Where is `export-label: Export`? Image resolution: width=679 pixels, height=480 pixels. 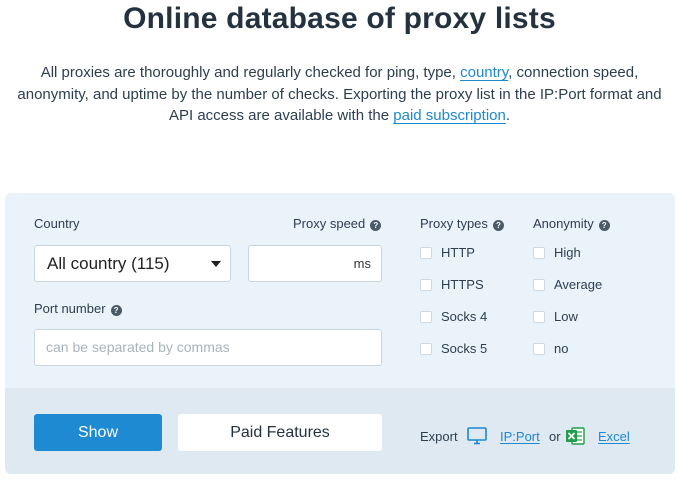
export-label: Export is located at coordinates (439, 436).